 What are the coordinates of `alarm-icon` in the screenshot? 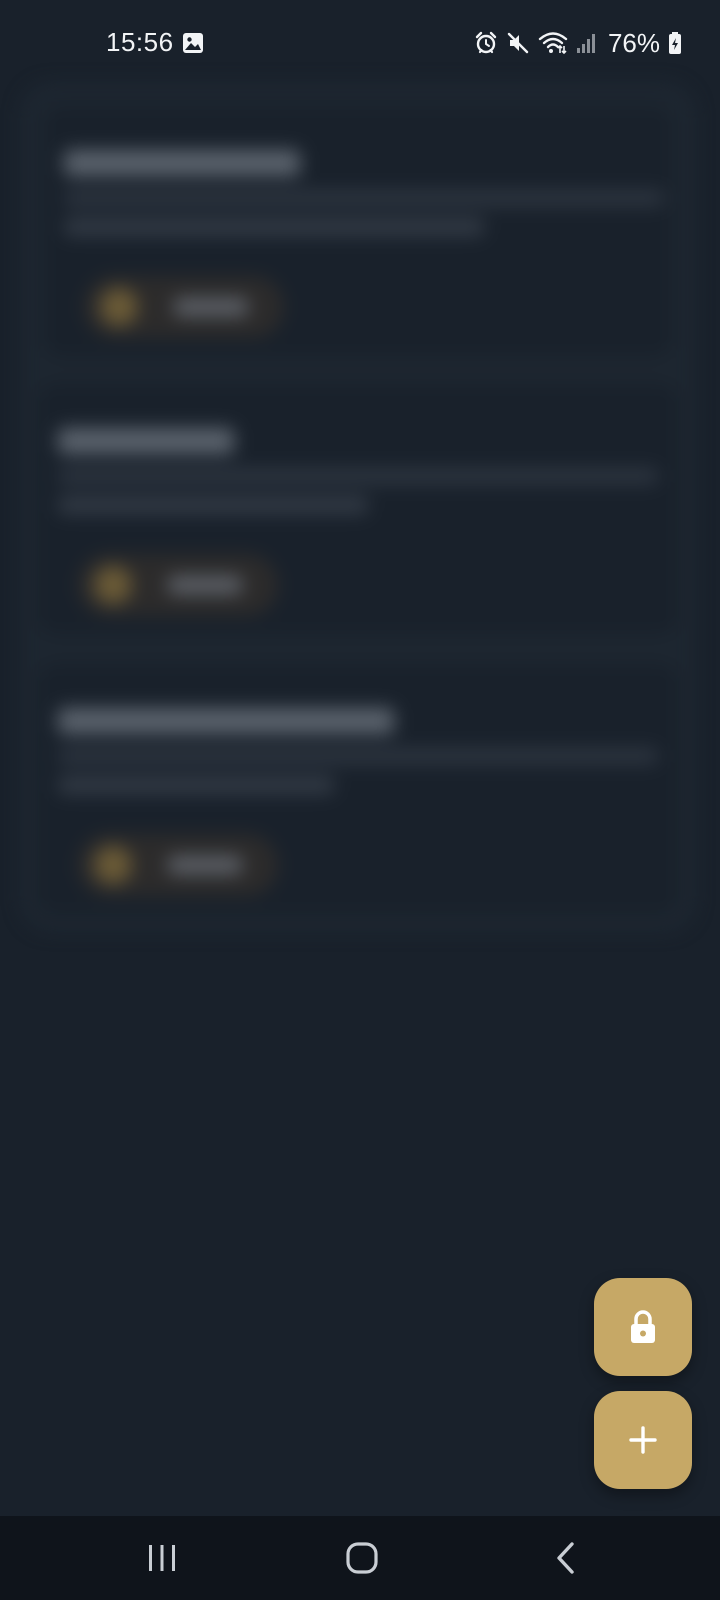 It's located at (486, 42).